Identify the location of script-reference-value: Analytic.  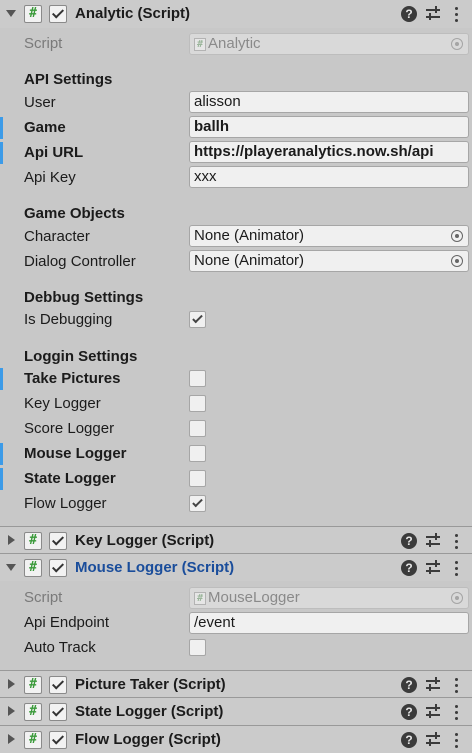
(234, 43).